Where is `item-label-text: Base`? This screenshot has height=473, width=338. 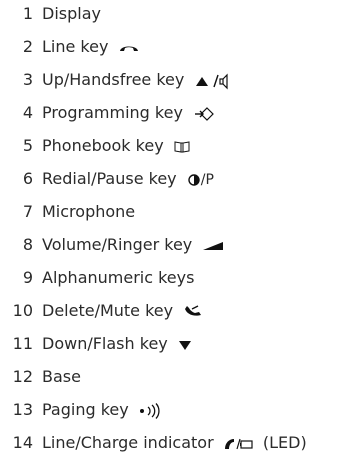
item-label-text: Base is located at coordinates (61, 376).